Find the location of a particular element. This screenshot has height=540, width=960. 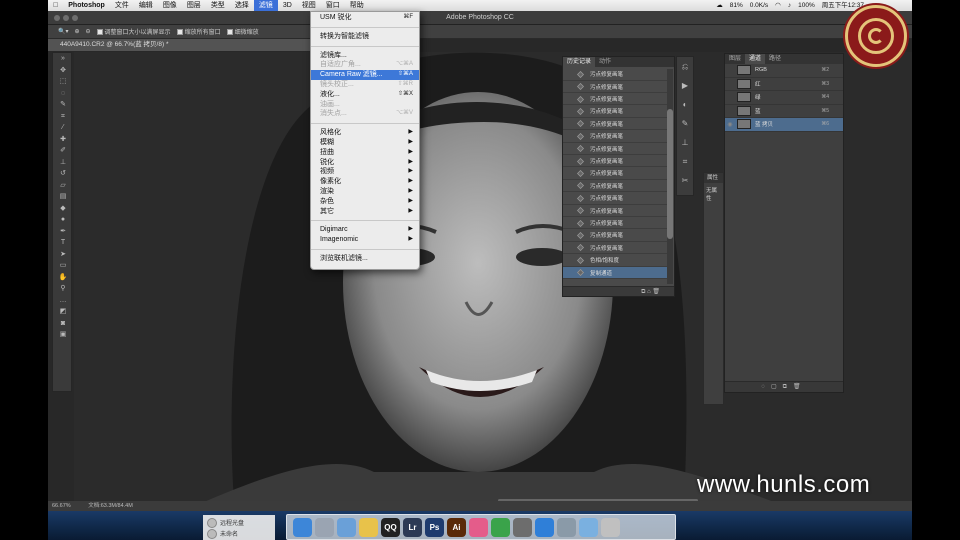

filter-menu-item: Camera Raw 滤镜... ⇧⌘A is located at coordinates (365, 75).